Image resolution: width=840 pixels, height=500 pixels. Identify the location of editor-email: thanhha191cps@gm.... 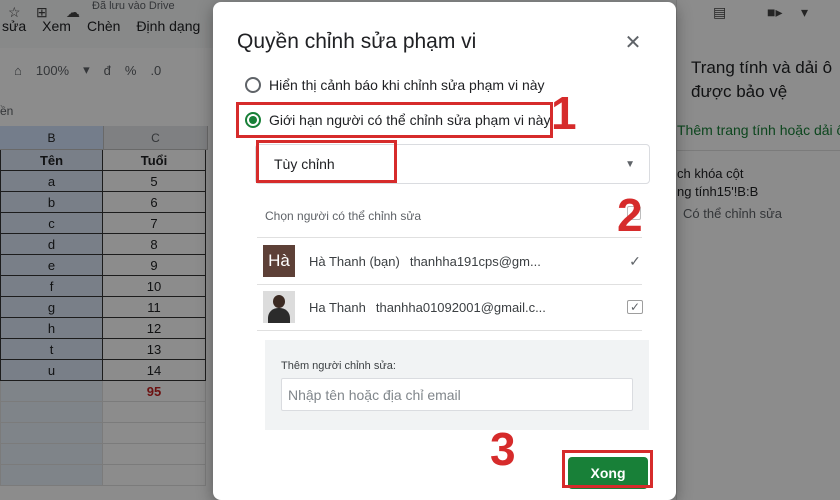
(475, 261).